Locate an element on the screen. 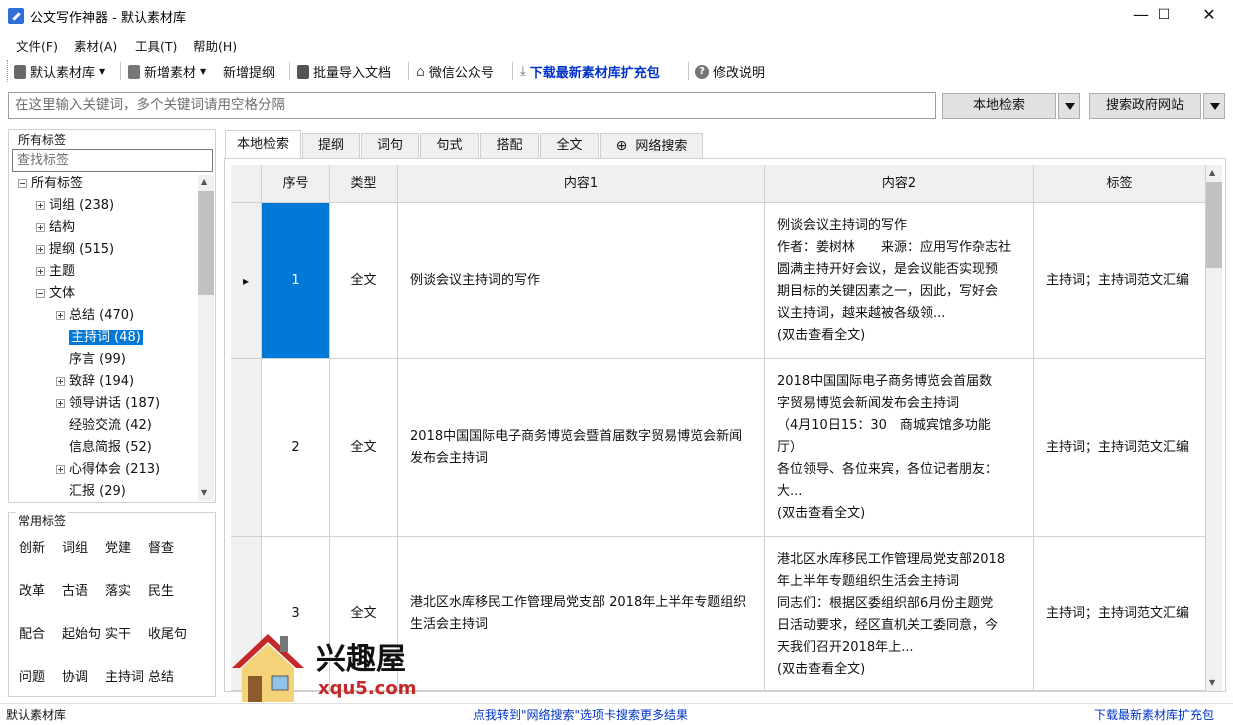  tree-node: 文体 is located at coordinates (55, 294).